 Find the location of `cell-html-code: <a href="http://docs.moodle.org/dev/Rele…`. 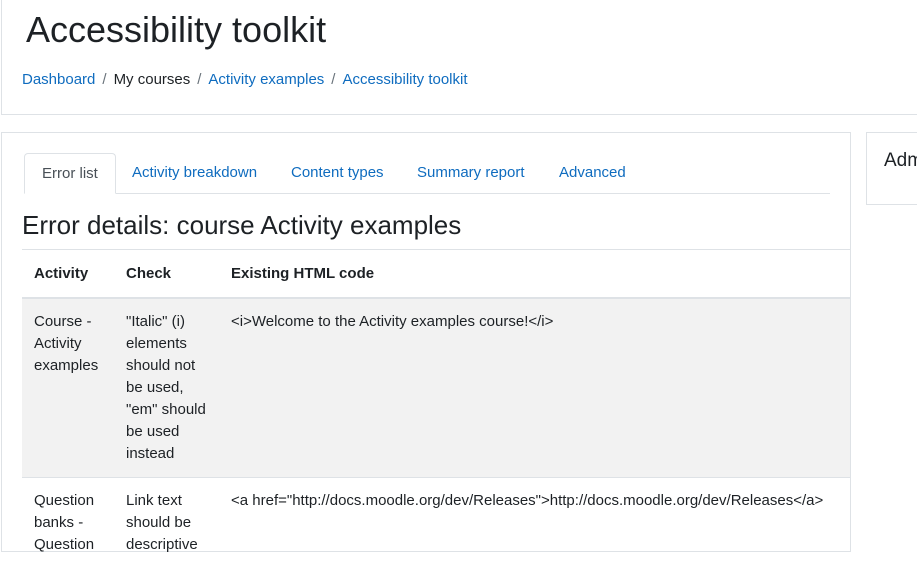

cell-html-code: <a href="http://docs.moodle.org/dev/Rele… is located at coordinates (534, 523).